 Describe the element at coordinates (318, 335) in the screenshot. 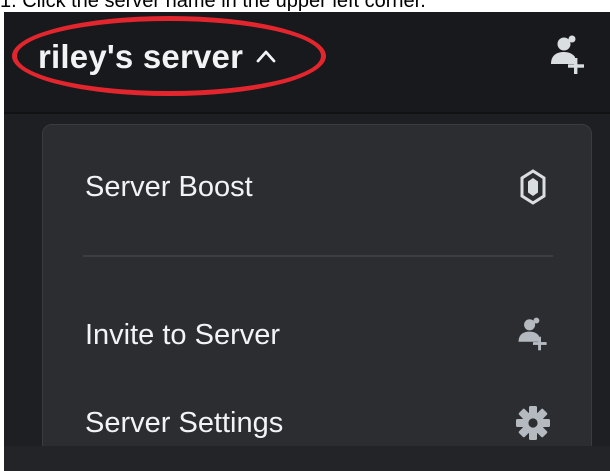

I see `menu-item-invite-to-server: Invite to Server` at that location.